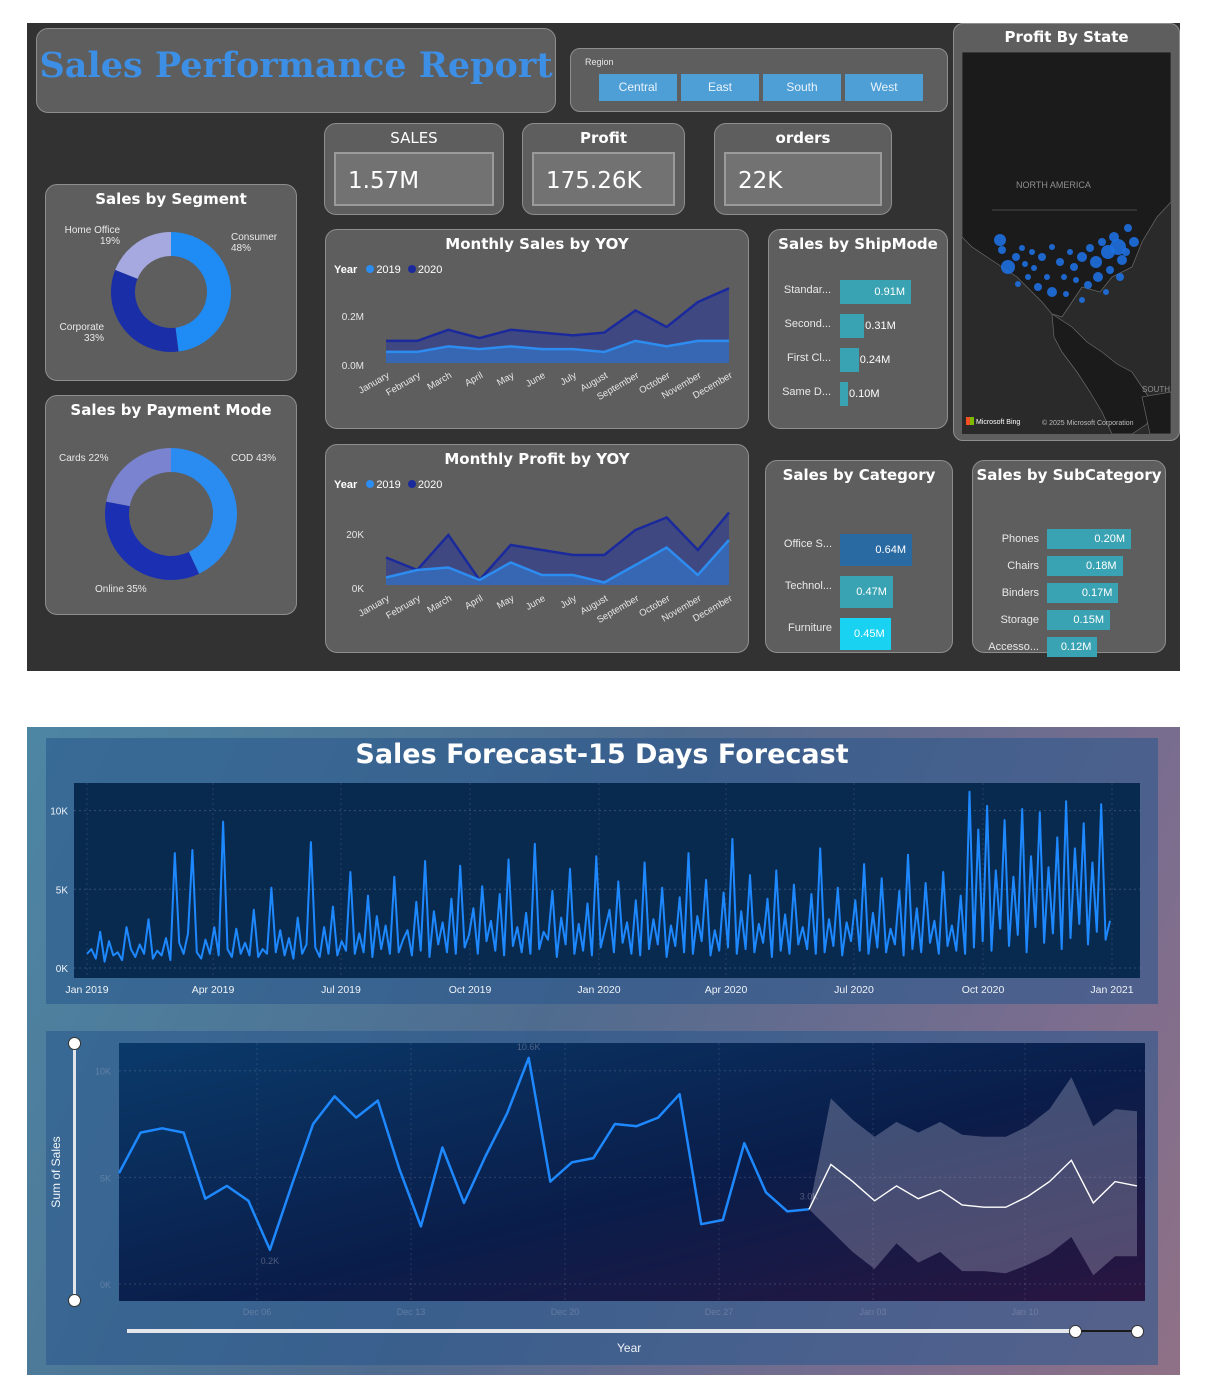  I want to click on profit-by-state-map, so click(1066, 243).